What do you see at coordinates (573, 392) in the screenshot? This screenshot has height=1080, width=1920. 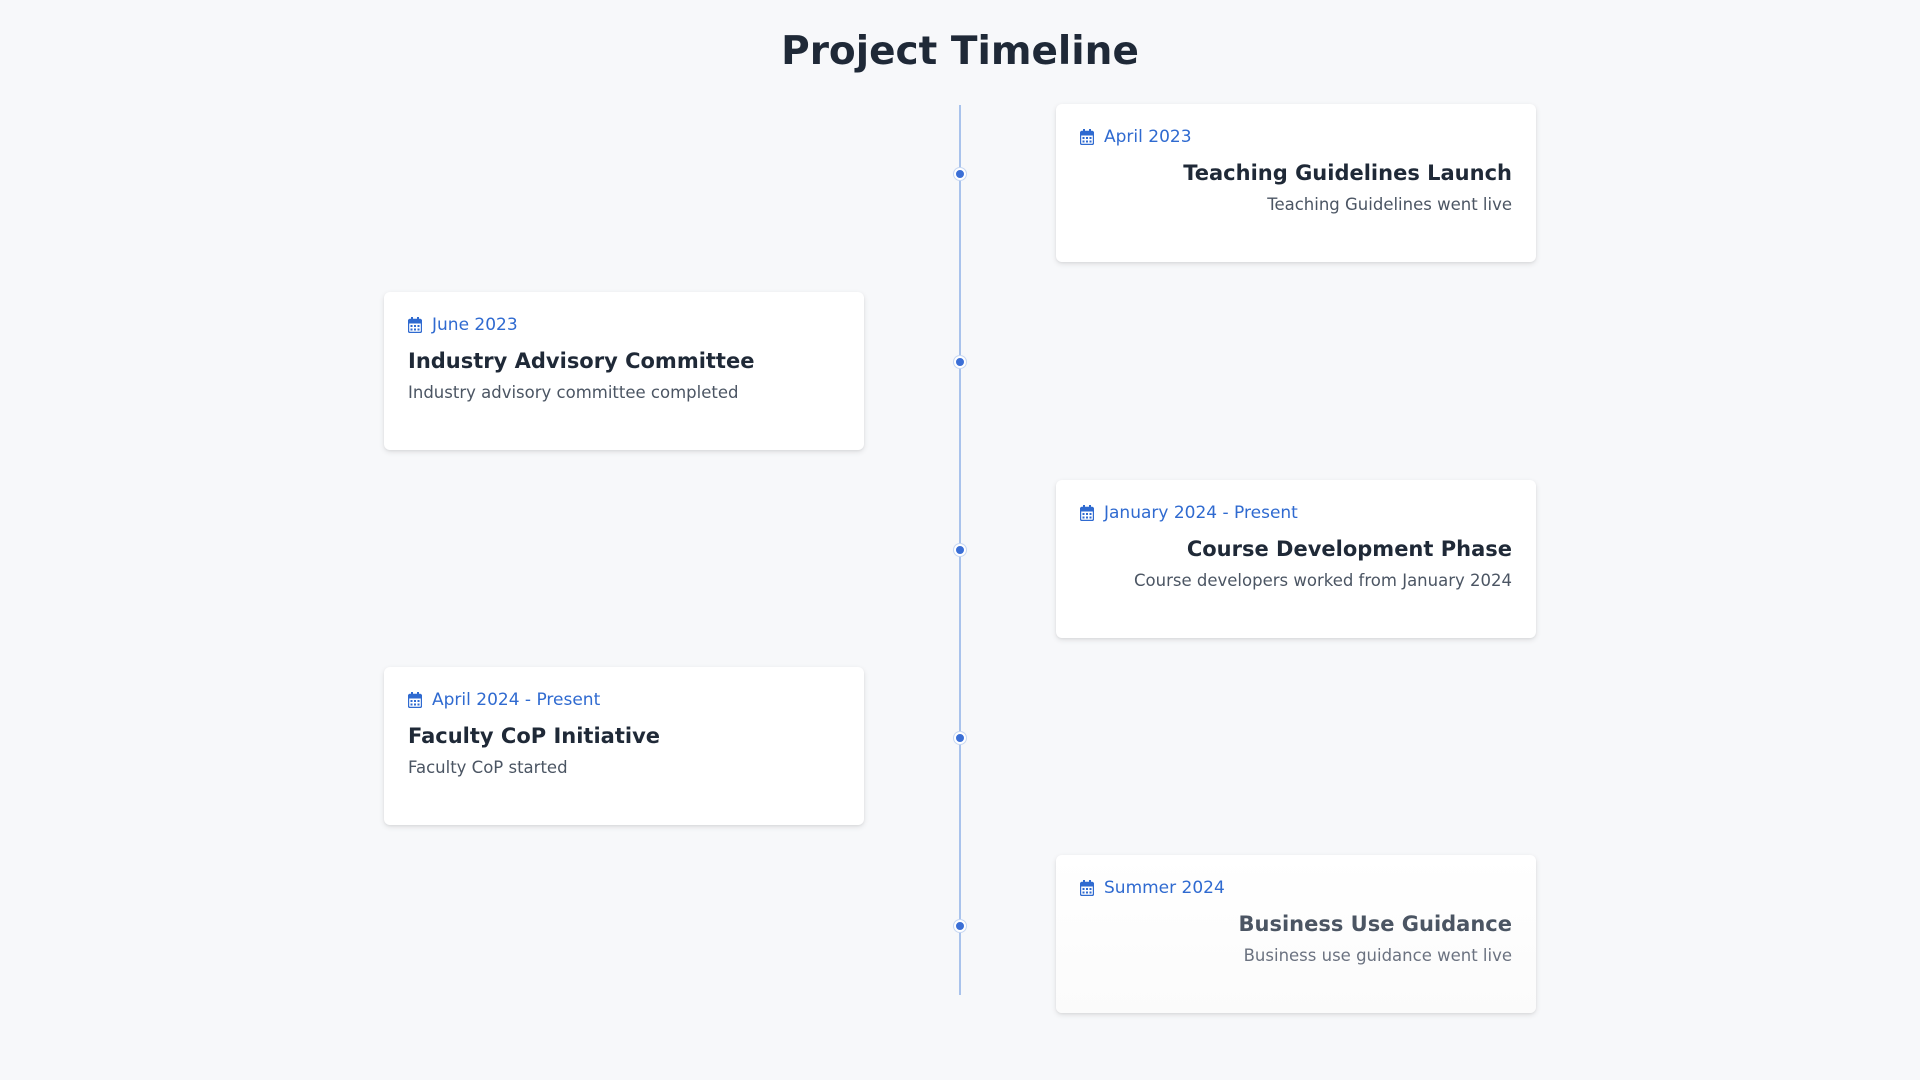 I see `event-description: Industry advisory committee completed` at bounding box center [573, 392].